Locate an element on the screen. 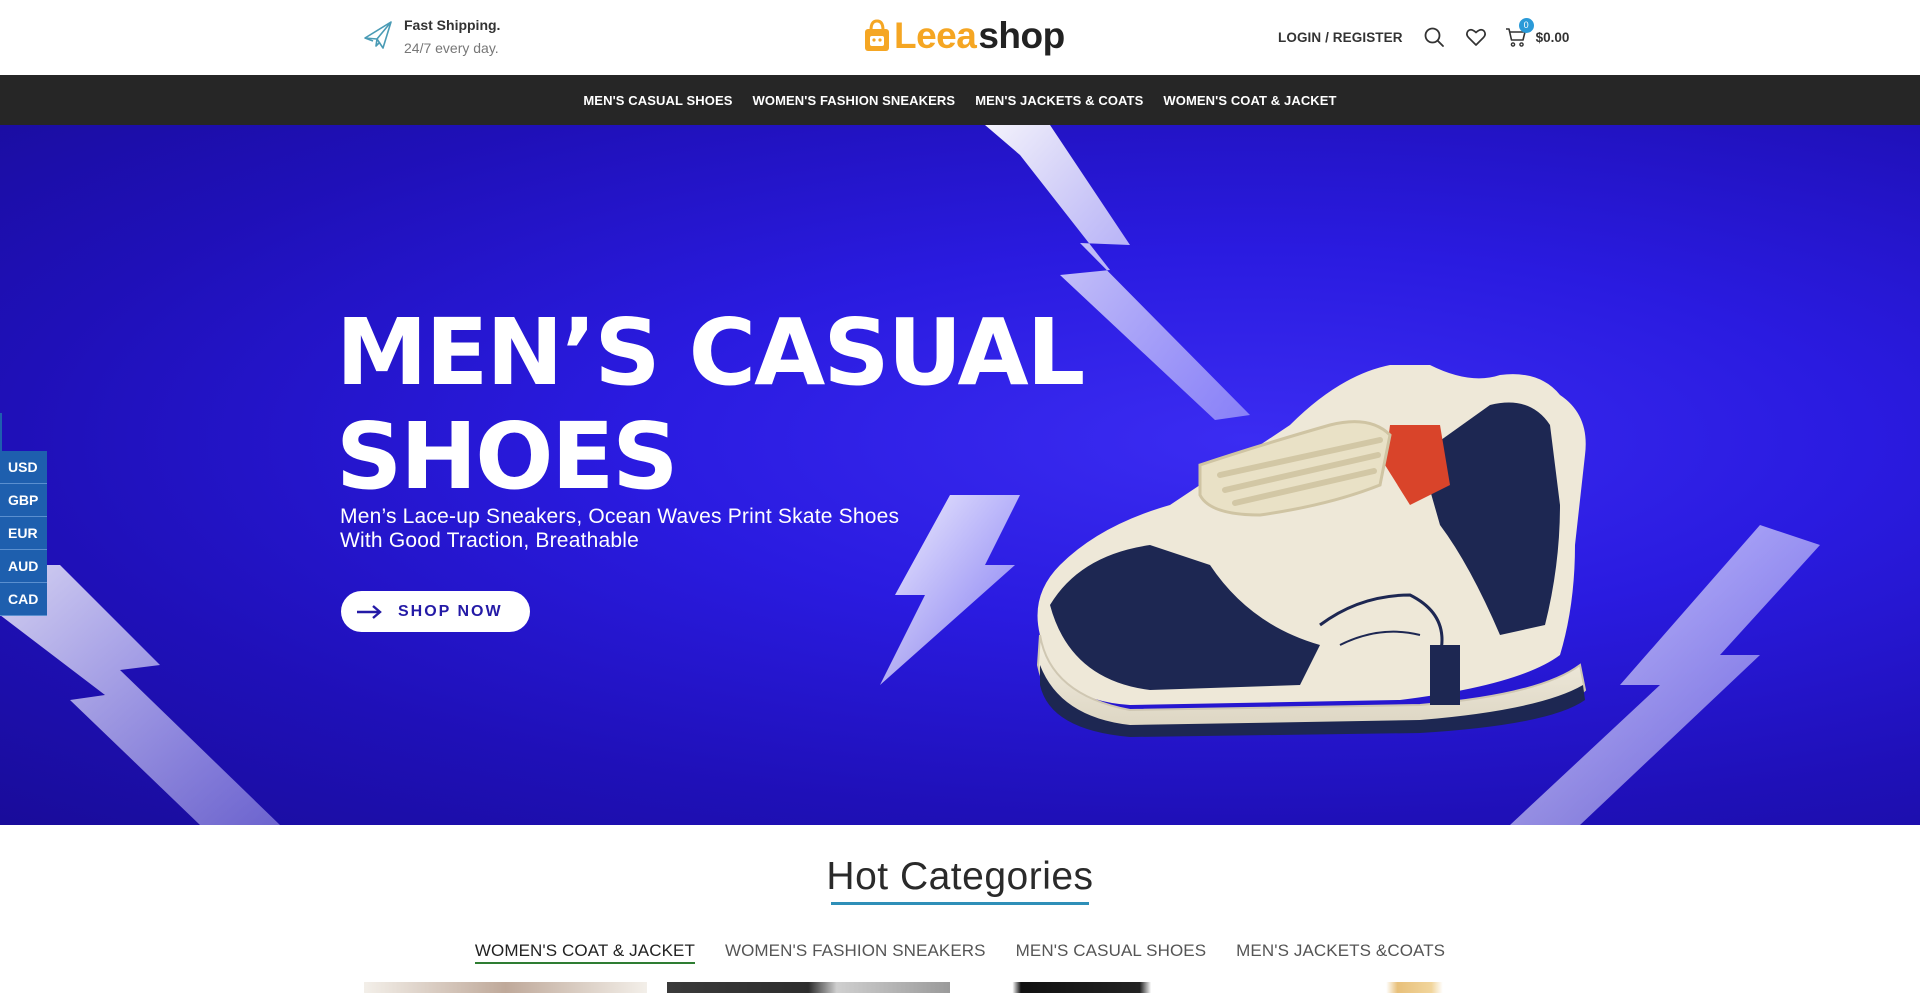 The image size is (1920, 993). currency-eur: EUR is located at coordinates (23, 533).